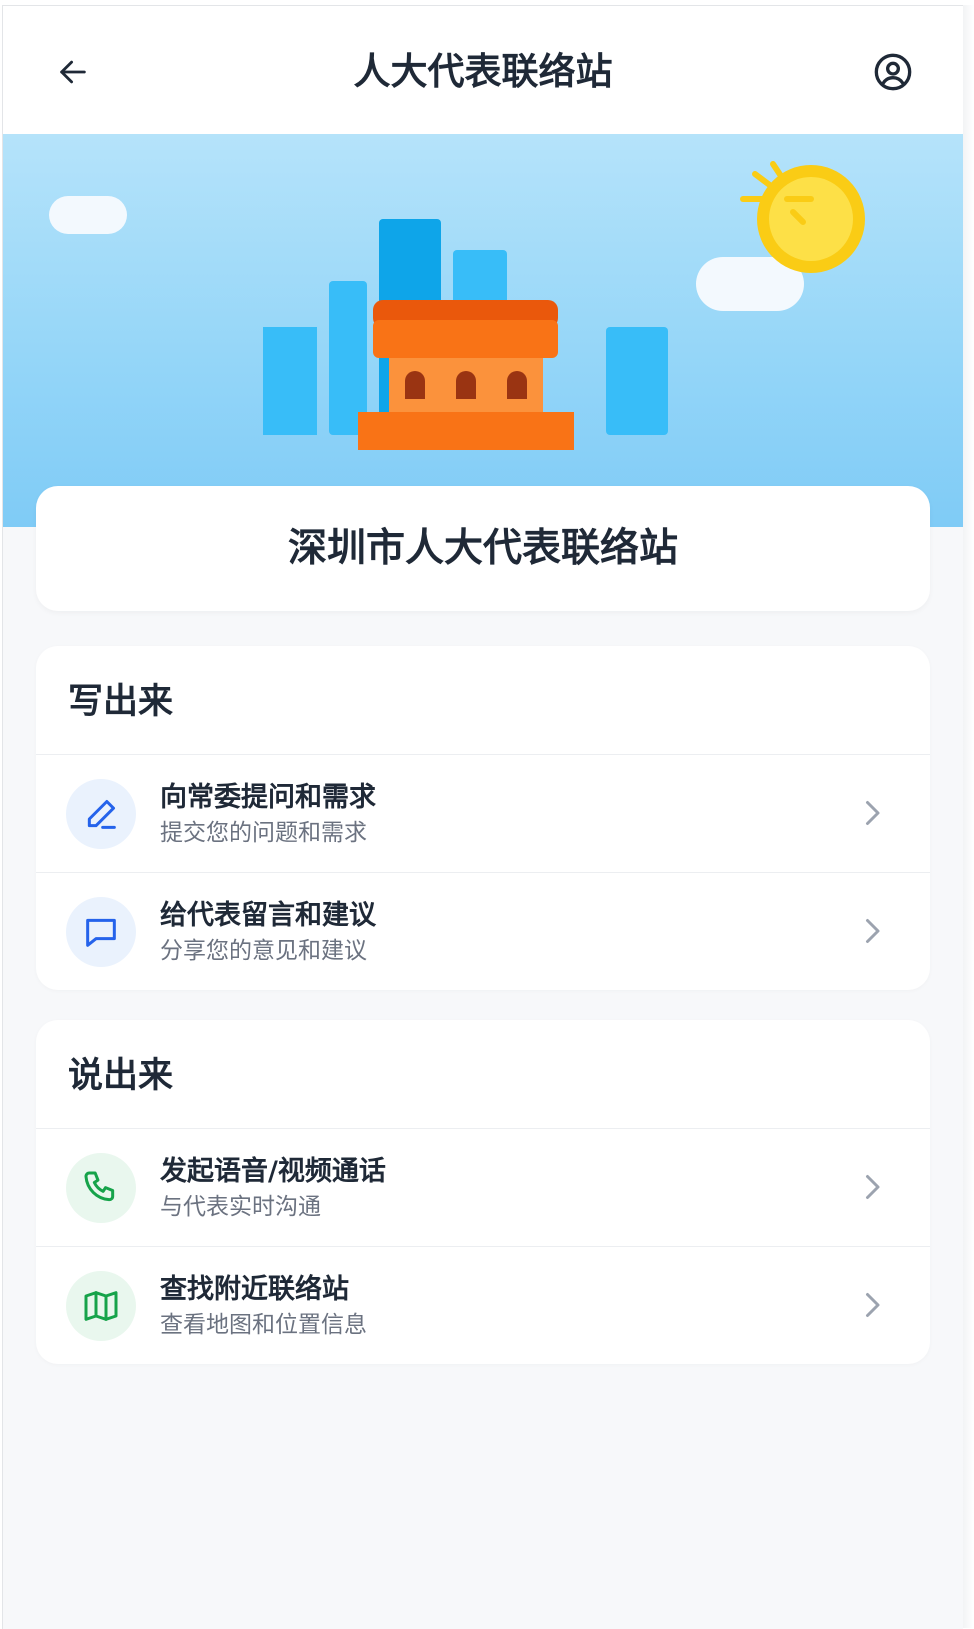 Image resolution: width=974 pixels, height=1629 pixels. Describe the element at coordinates (483, 1074) in the screenshot. I see `section-title: 说出来` at that location.